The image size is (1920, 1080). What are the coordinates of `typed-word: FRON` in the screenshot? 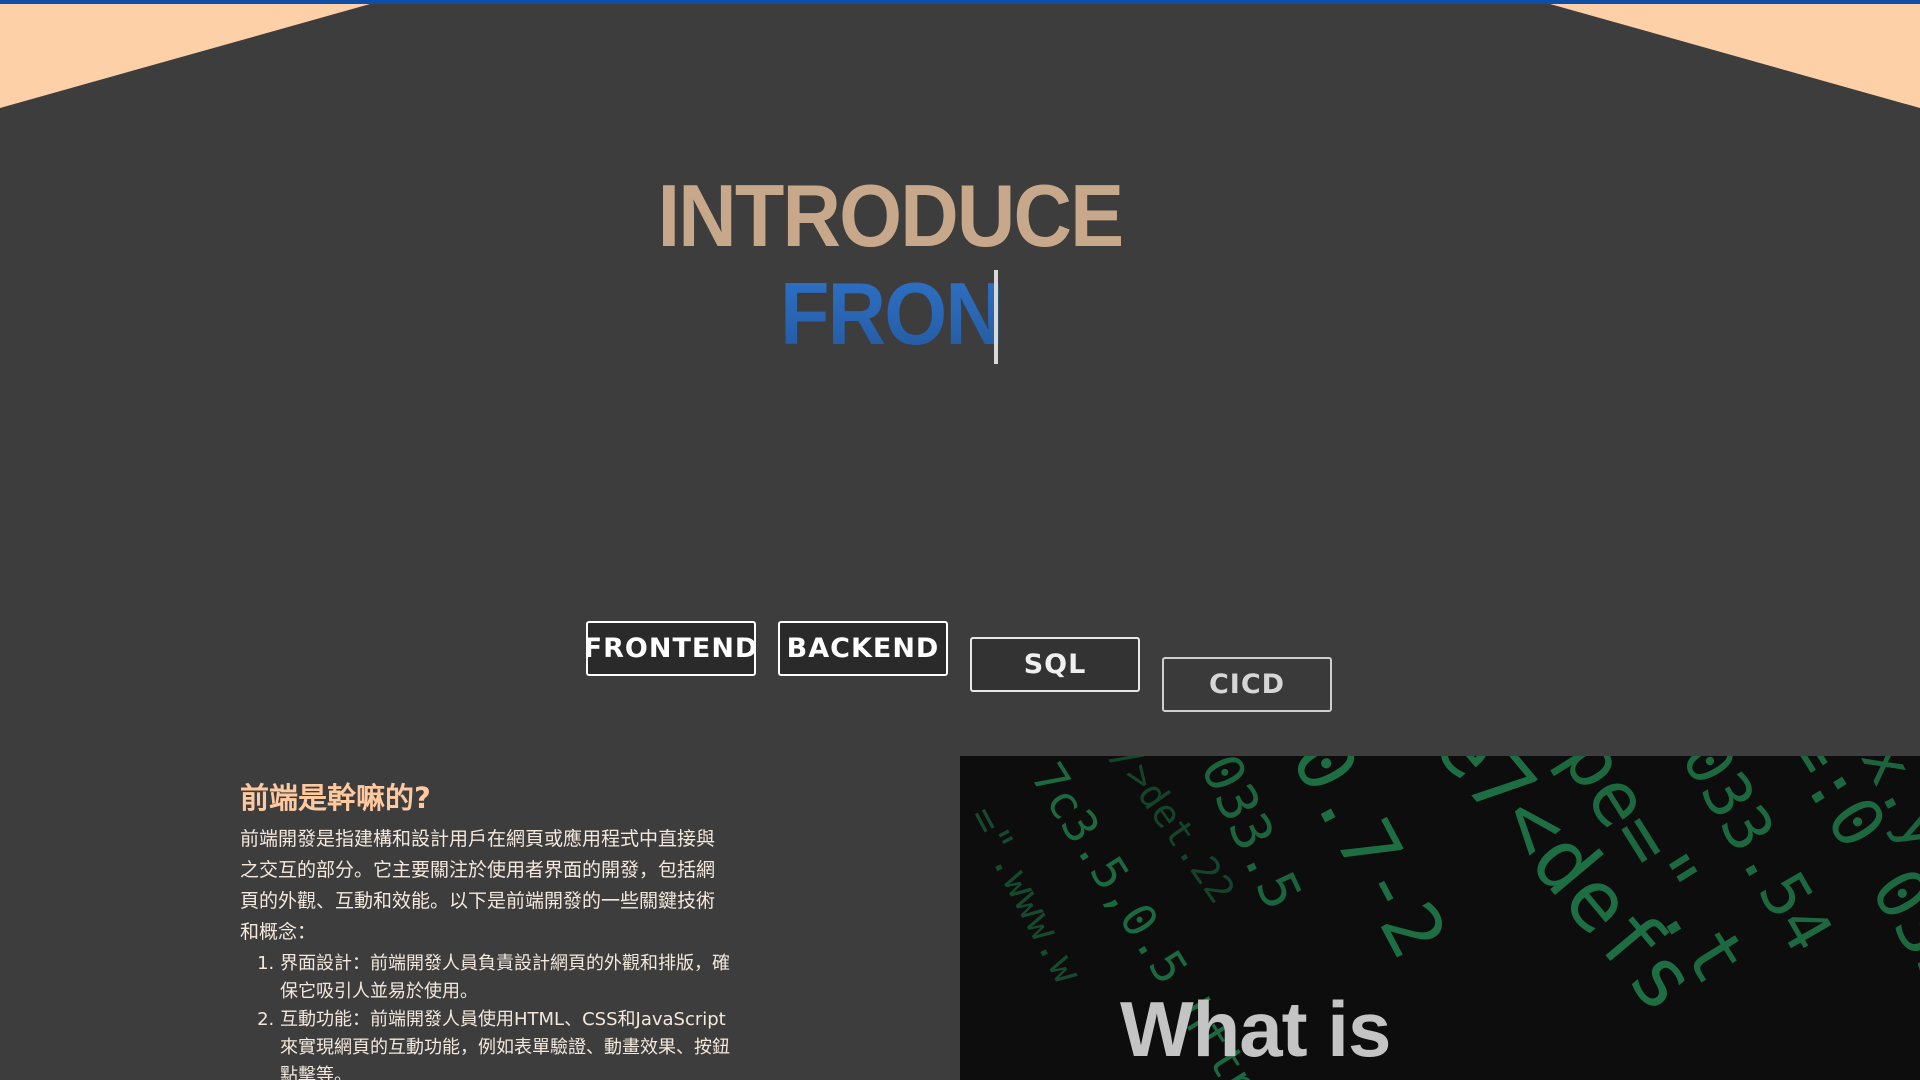 It's located at (892, 313).